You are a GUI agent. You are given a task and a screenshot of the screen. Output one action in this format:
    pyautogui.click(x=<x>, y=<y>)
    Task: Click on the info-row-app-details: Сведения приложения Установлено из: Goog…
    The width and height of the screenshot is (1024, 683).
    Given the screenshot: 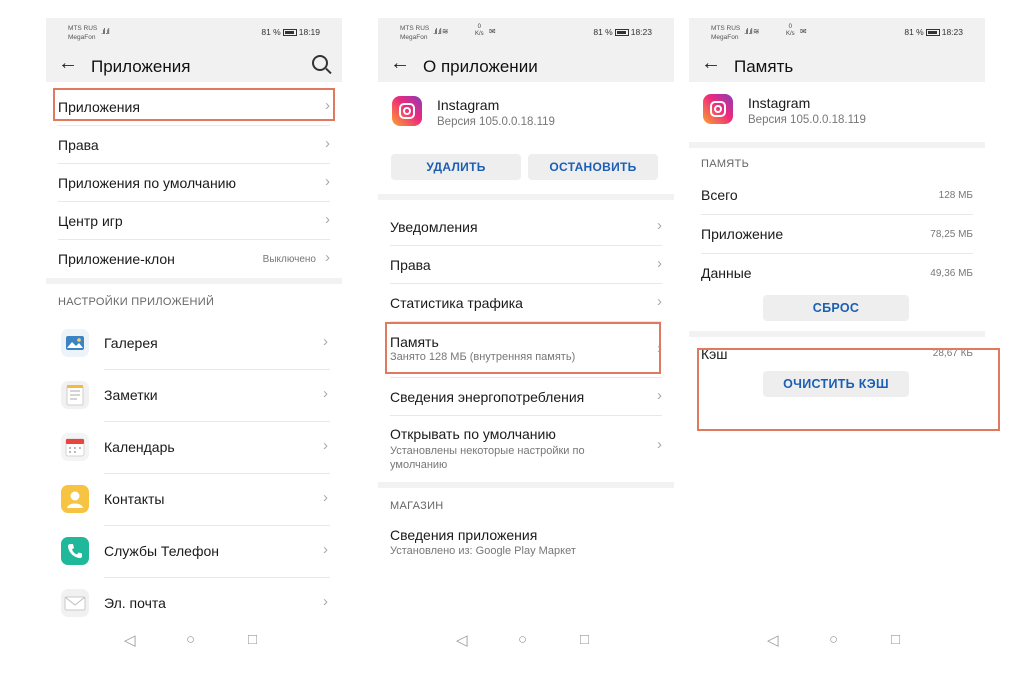 What is the action you would take?
    pyautogui.click(x=526, y=541)
    